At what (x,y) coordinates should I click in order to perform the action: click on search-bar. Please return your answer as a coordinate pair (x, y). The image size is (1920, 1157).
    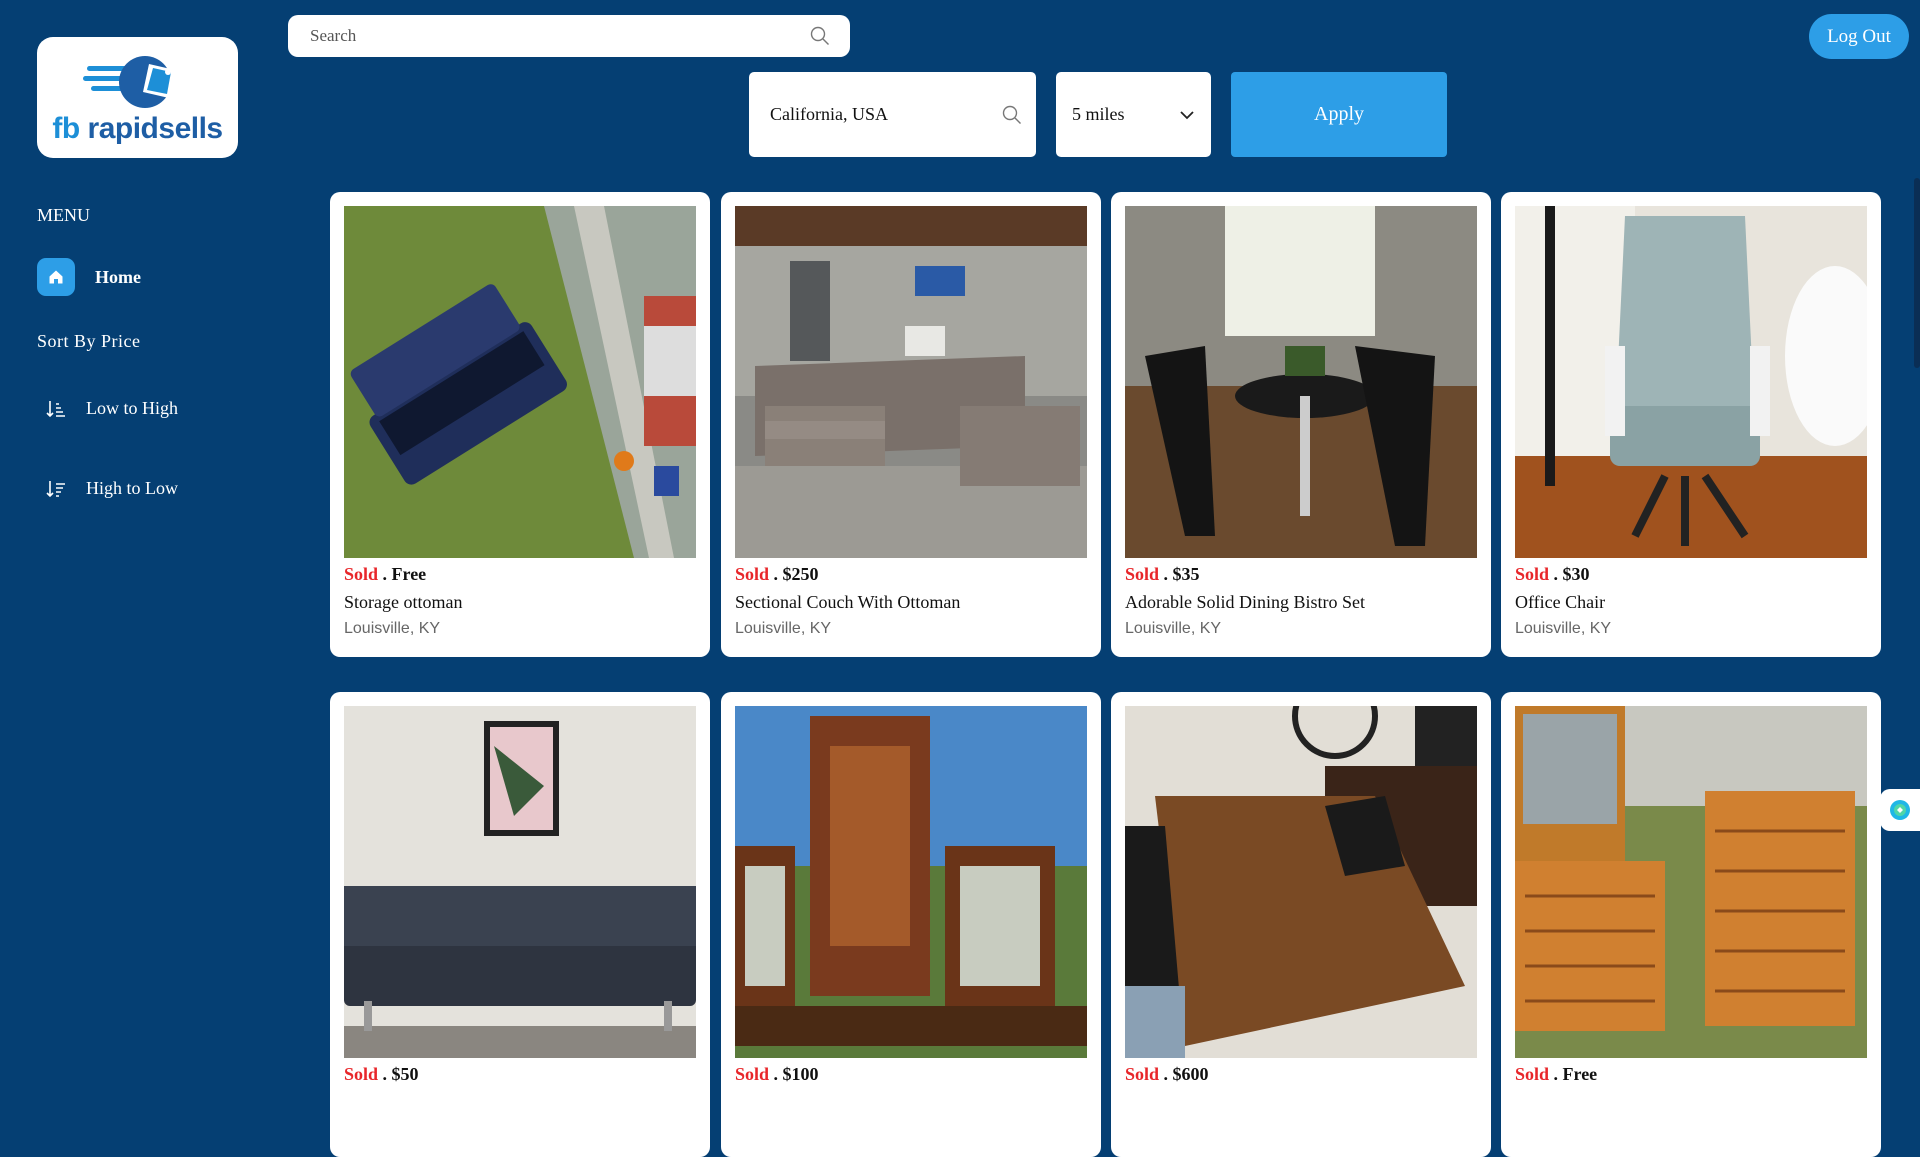
    Looking at the image, I should click on (569, 36).